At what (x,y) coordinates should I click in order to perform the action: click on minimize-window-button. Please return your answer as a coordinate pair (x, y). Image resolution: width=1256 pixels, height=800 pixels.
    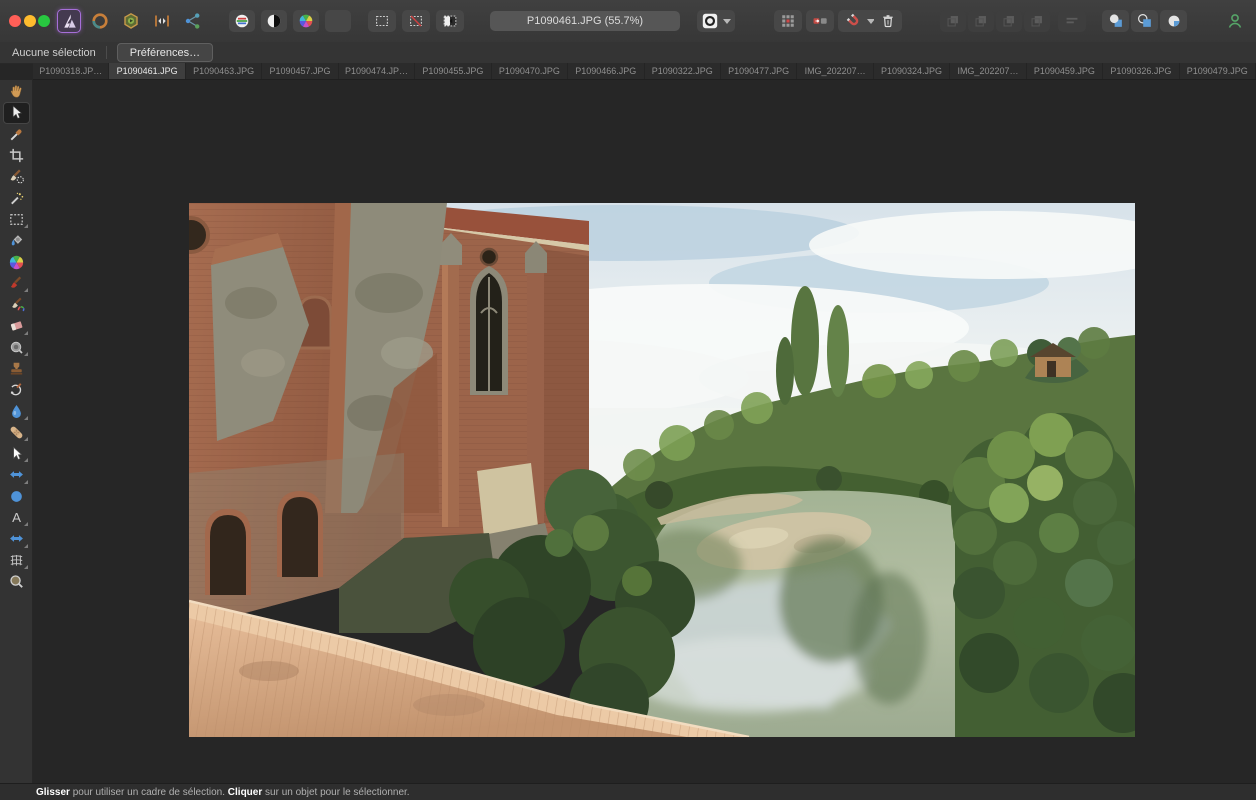
    Looking at the image, I should click on (30, 21).